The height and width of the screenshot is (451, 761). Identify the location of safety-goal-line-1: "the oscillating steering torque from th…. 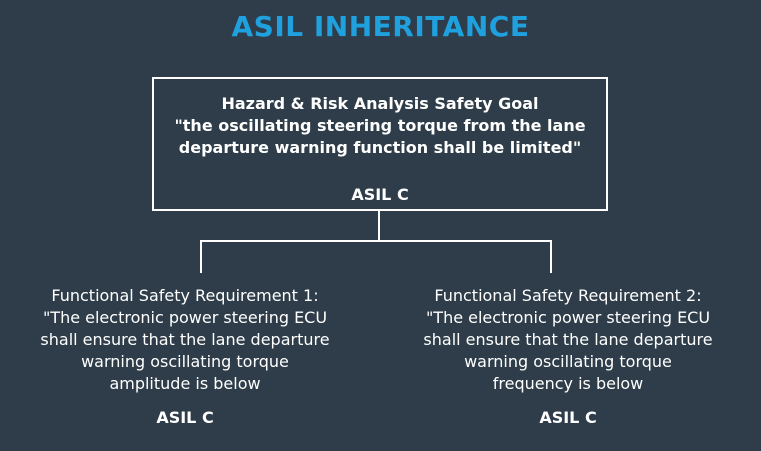
(380, 125).